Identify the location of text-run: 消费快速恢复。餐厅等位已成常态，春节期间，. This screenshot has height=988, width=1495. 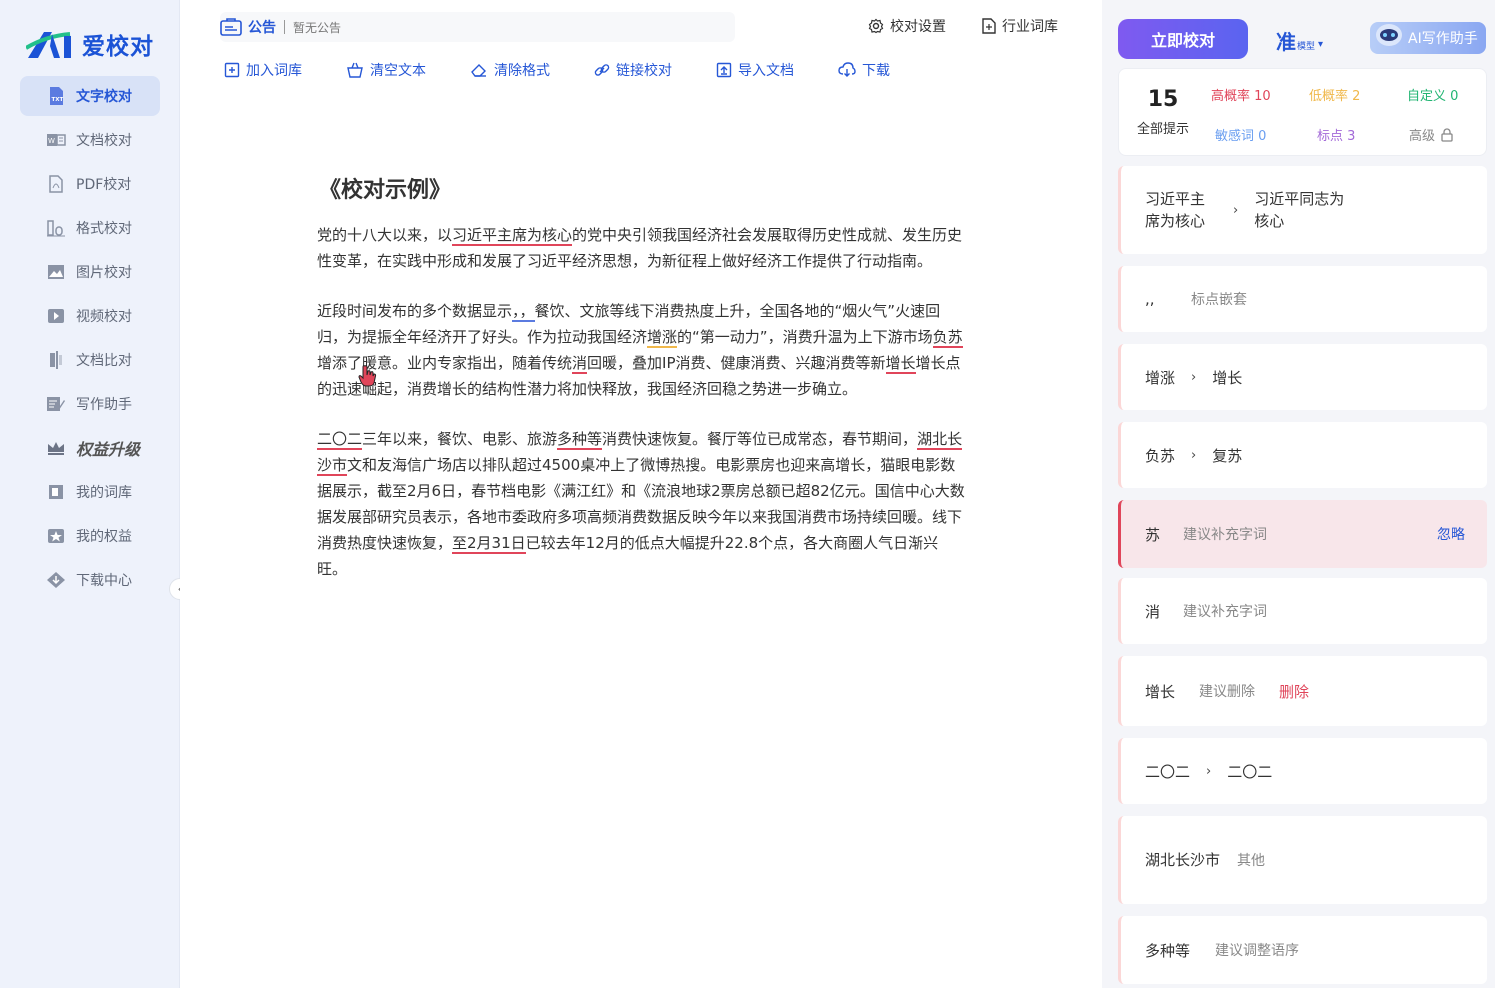
(760, 439).